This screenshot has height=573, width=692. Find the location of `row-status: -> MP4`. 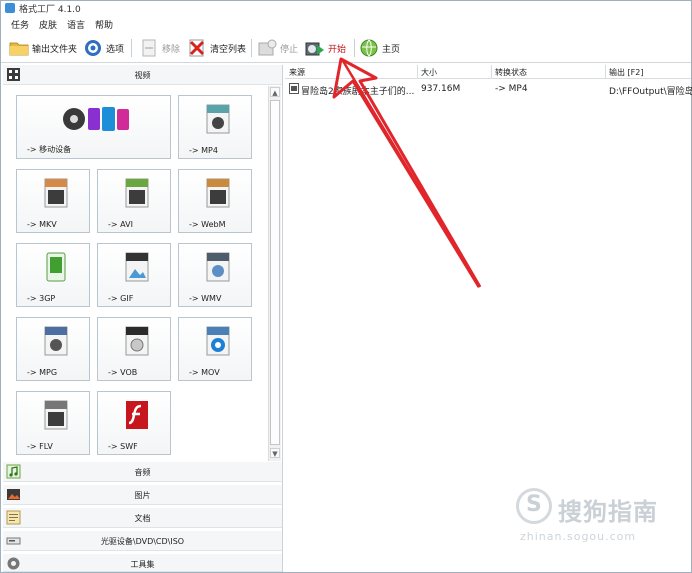

row-status: -> MP4 is located at coordinates (511, 89).